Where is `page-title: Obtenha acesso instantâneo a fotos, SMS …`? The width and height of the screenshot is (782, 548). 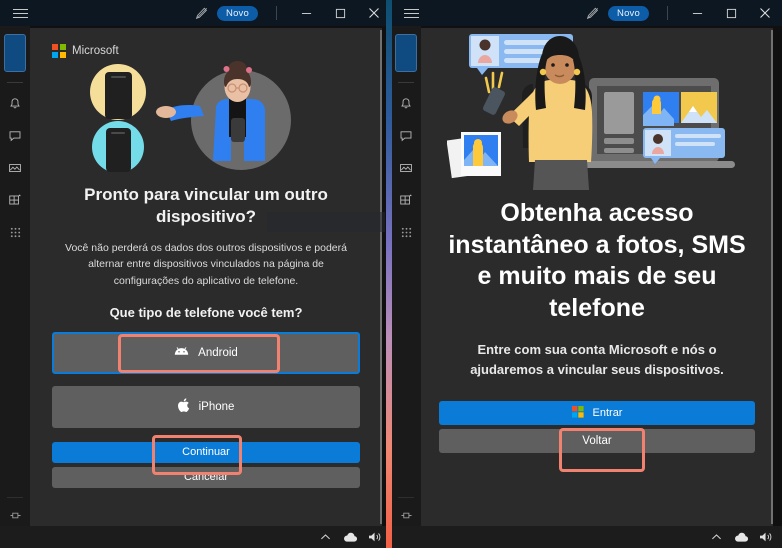 page-title: Obtenha acesso instantâneo a fotos, SMS … is located at coordinates (597, 260).